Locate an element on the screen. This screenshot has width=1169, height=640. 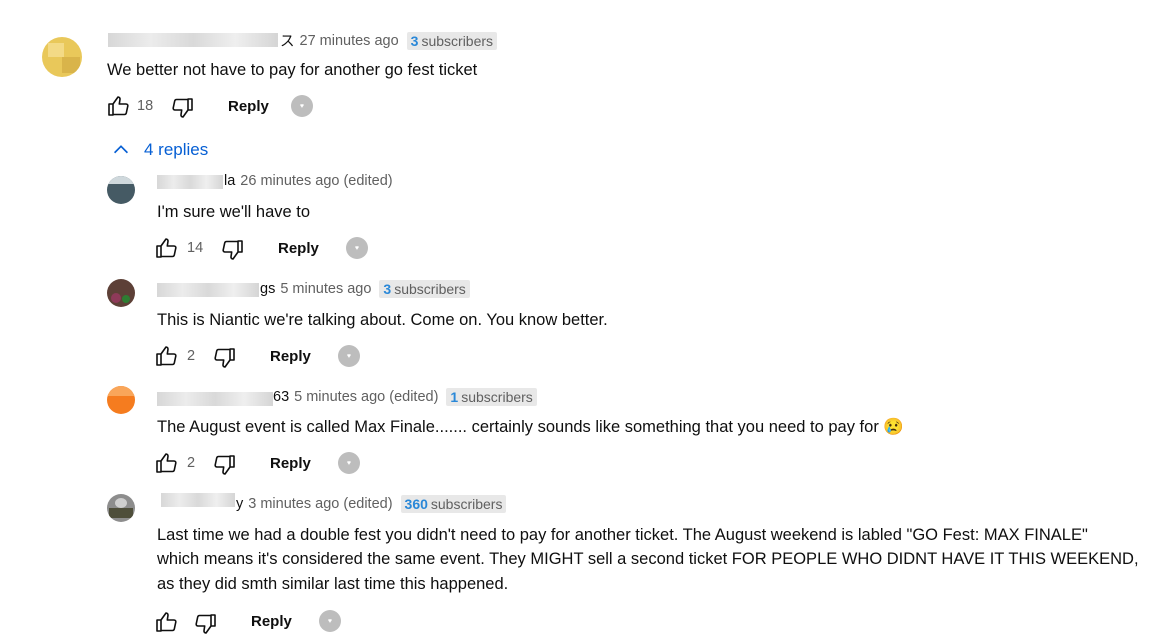
author-name: ス is located at coordinates (287, 40).